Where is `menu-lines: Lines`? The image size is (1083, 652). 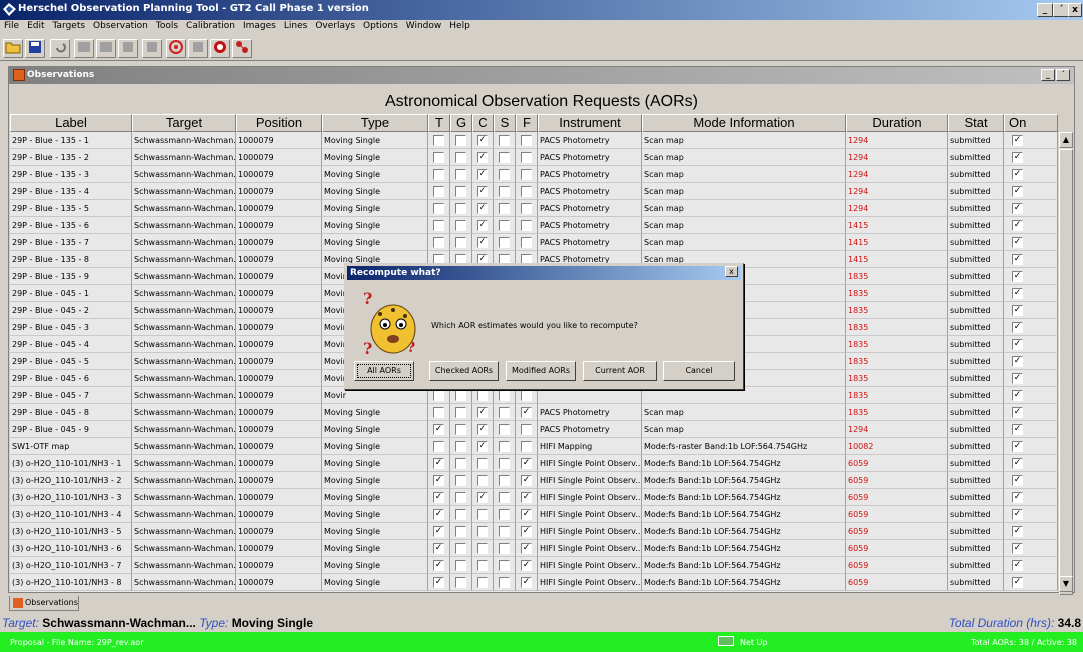
menu-lines: Lines is located at coordinates (295, 26).